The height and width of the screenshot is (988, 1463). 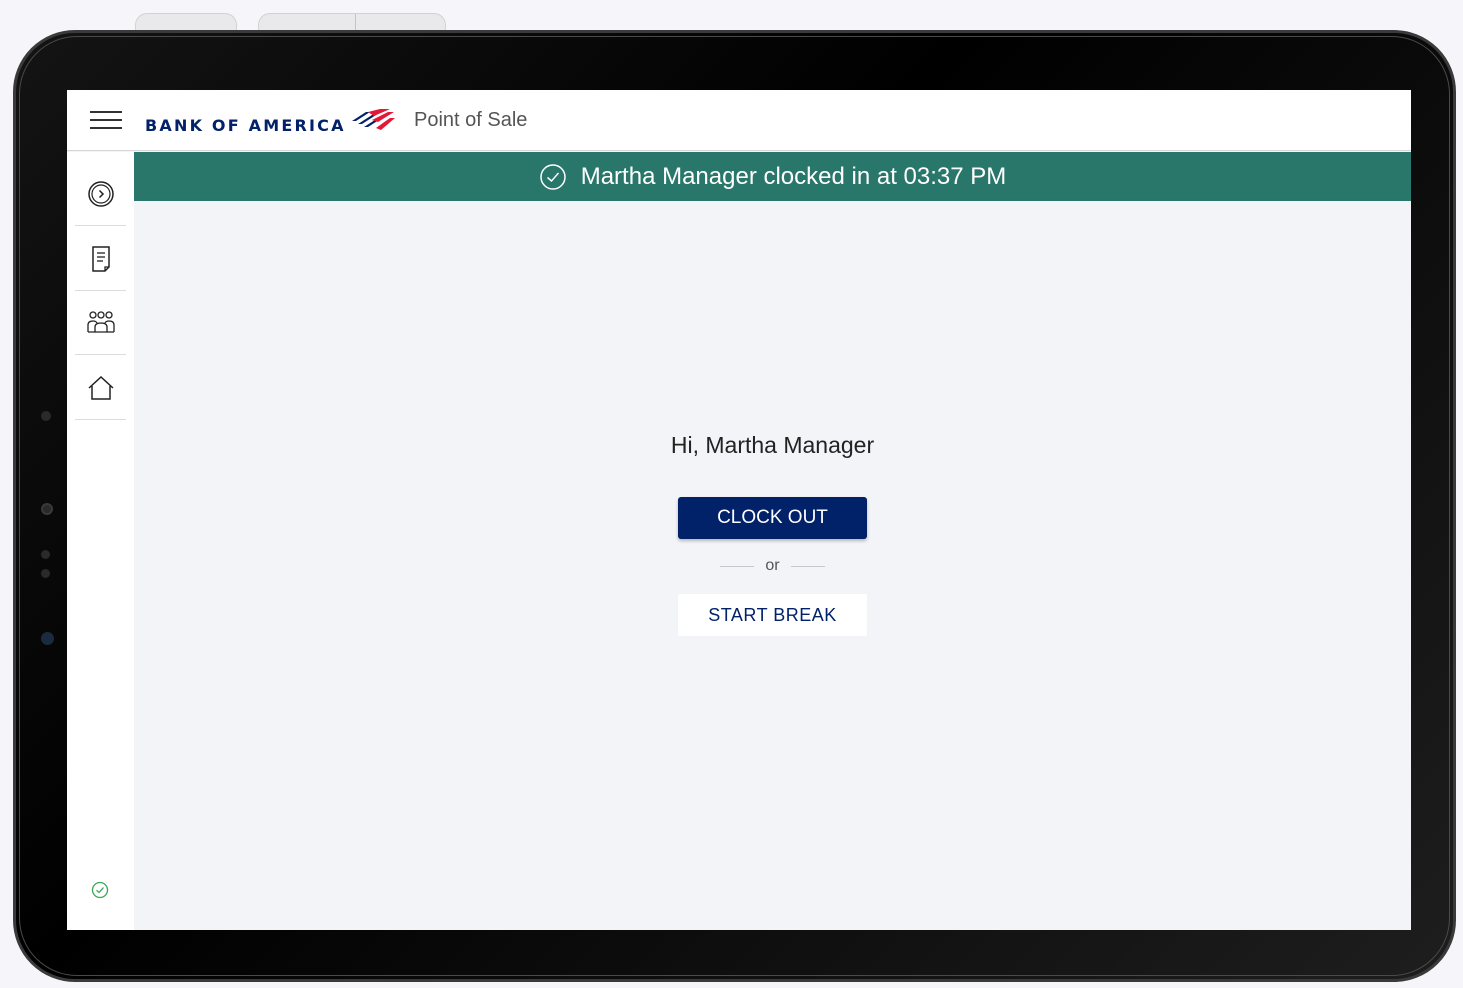 What do you see at coordinates (772, 615) in the screenshot?
I see `start-break-button: START BREAK` at bounding box center [772, 615].